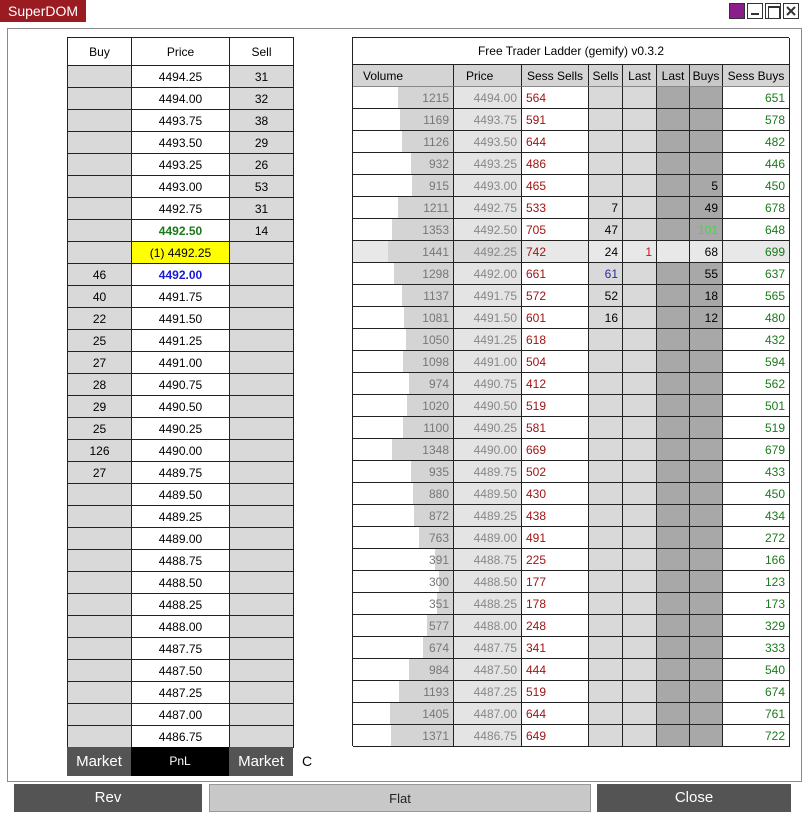  What do you see at coordinates (773, 11) in the screenshot?
I see `maximize-icon` at bounding box center [773, 11].